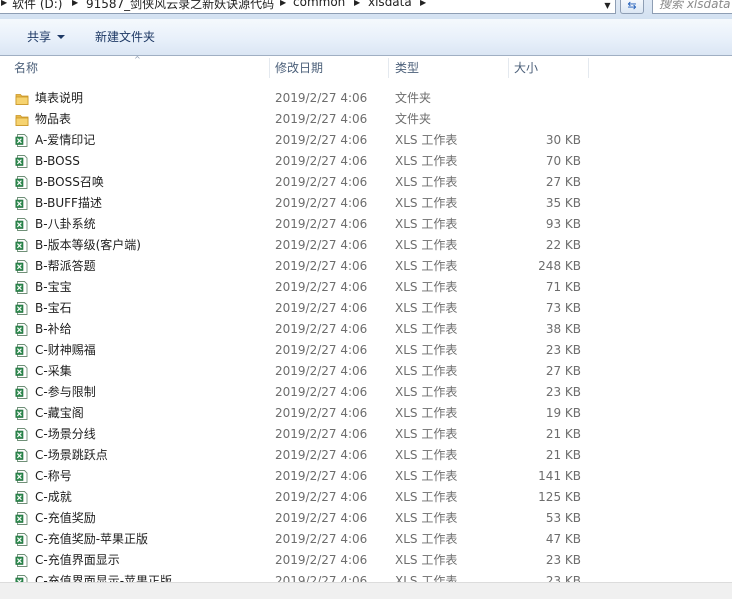 This screenshot has height=599, width=732. I want to click on list-item: C-充值界面显示-苹果正版 2019/2/27 4:06 XLS 工作表 23 KB, so click(366, 576).